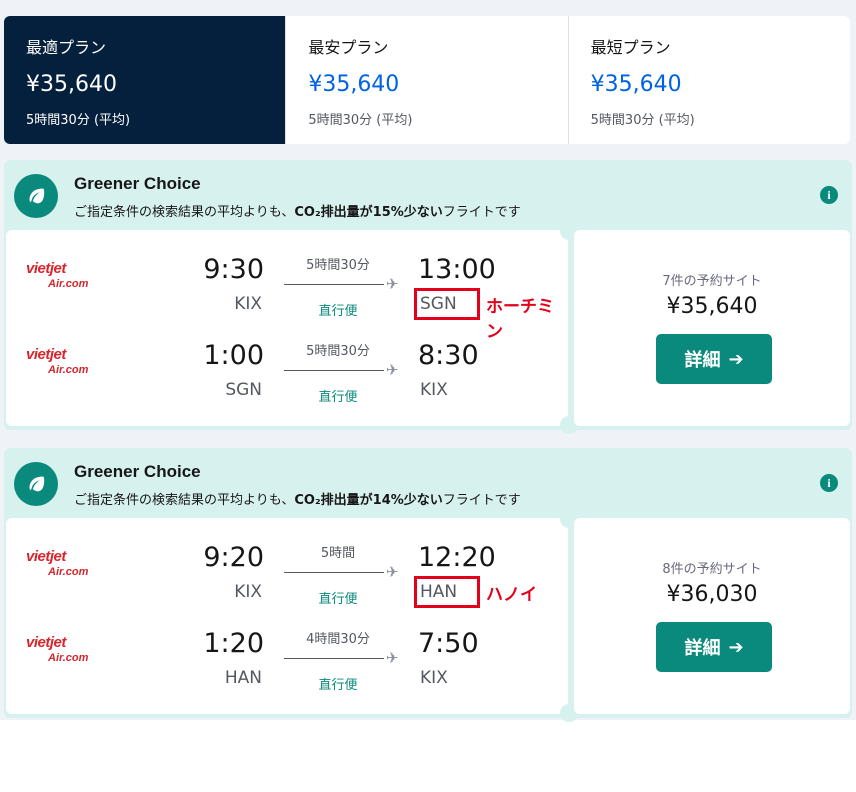 The width and height of the screenshot is (856, 792). What do you see at coordinates (243, 678) in the screenshot?
I see `departure-airport: HAN` at bounding box center [243, 678].